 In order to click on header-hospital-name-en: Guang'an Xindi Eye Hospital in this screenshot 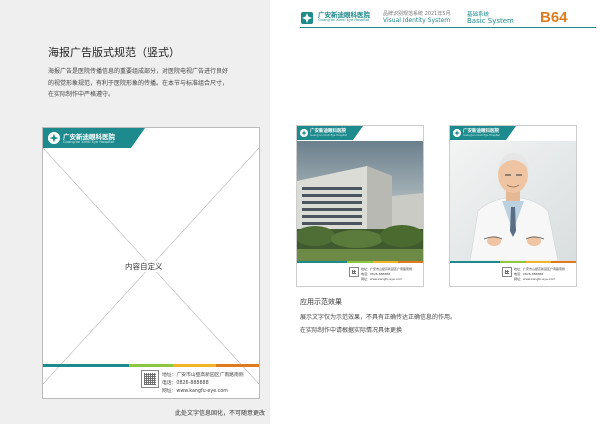, I will do `click(344, 20)`.